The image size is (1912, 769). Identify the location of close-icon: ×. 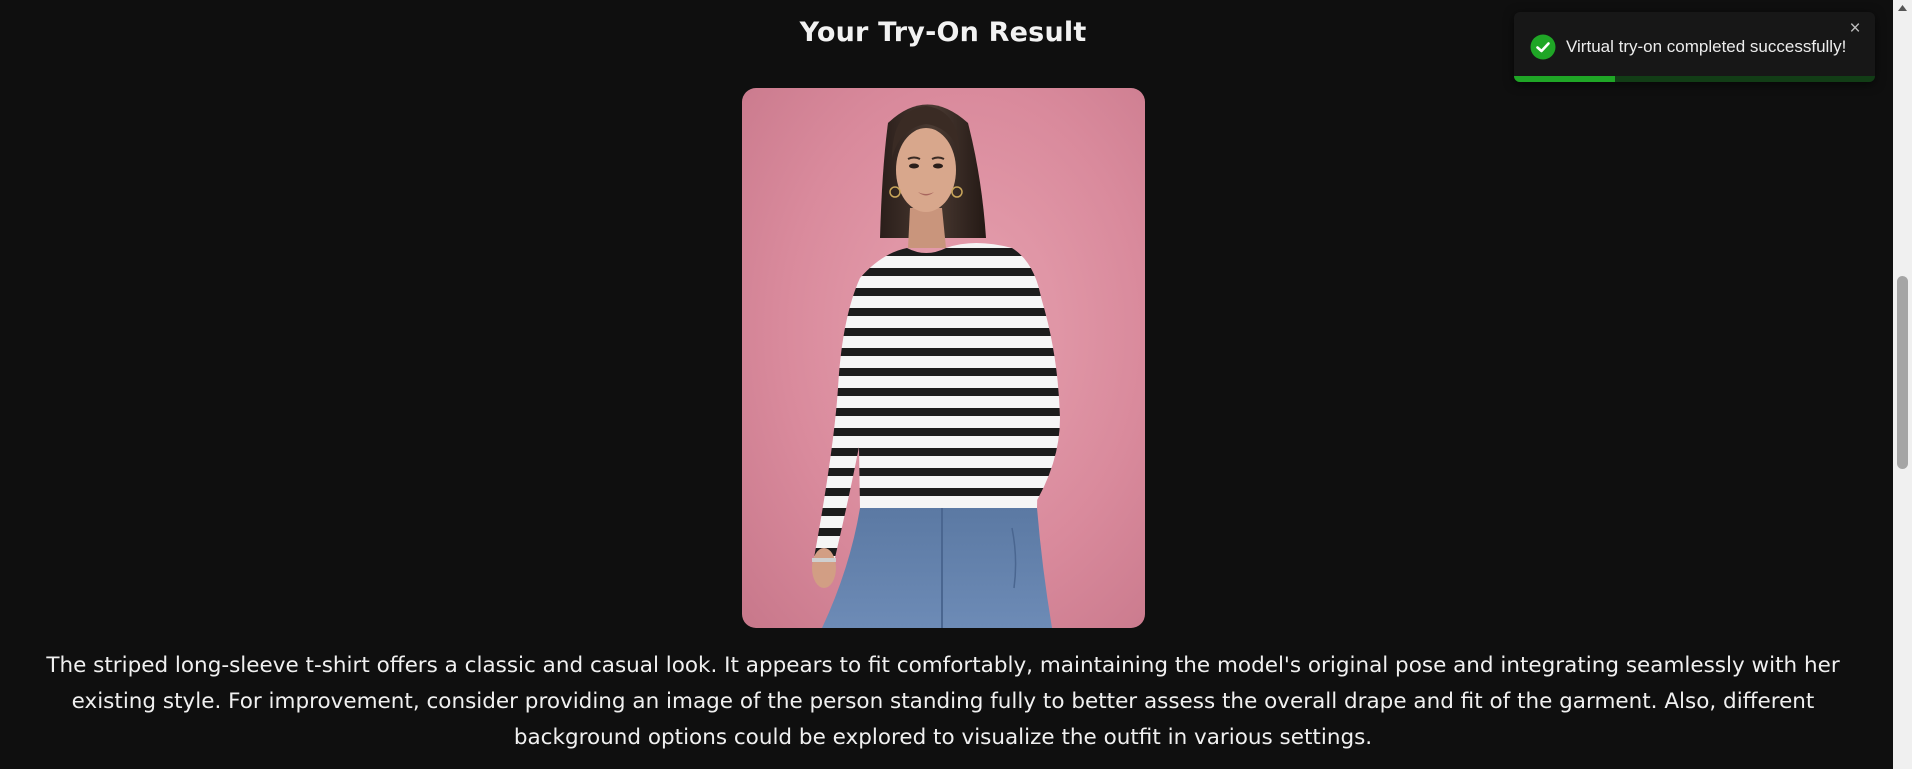
(1855, 29).